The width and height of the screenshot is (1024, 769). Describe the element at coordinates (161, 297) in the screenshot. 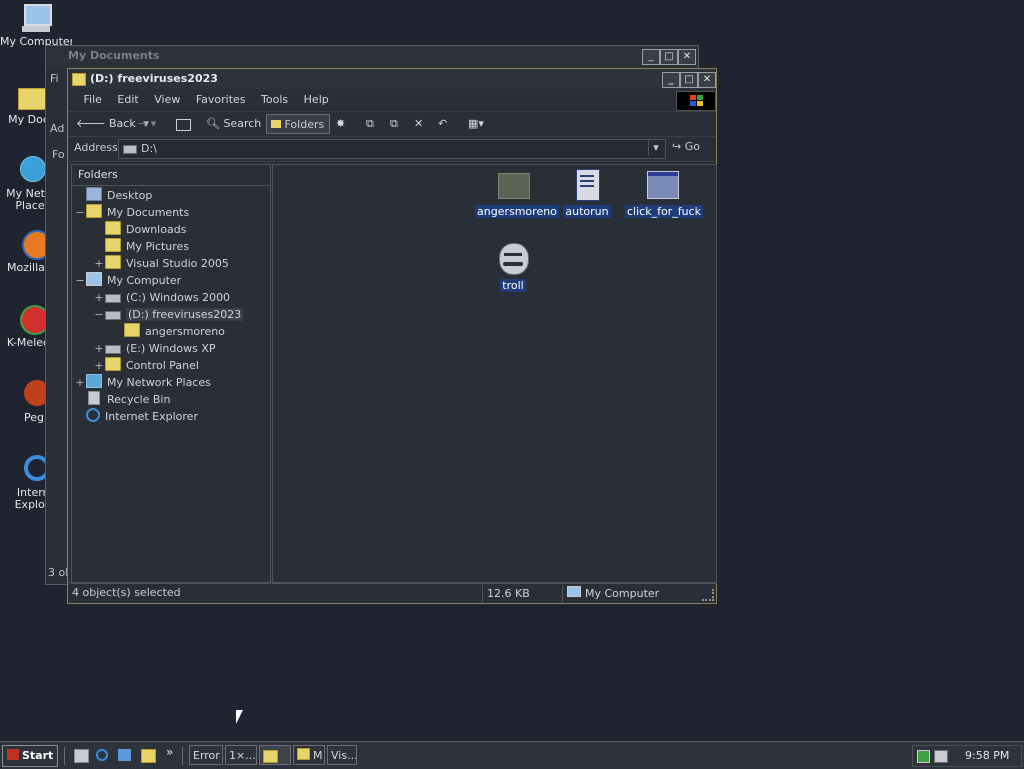

I see `tree-item-c-drive: + (C:) Windows 2000` at that location.